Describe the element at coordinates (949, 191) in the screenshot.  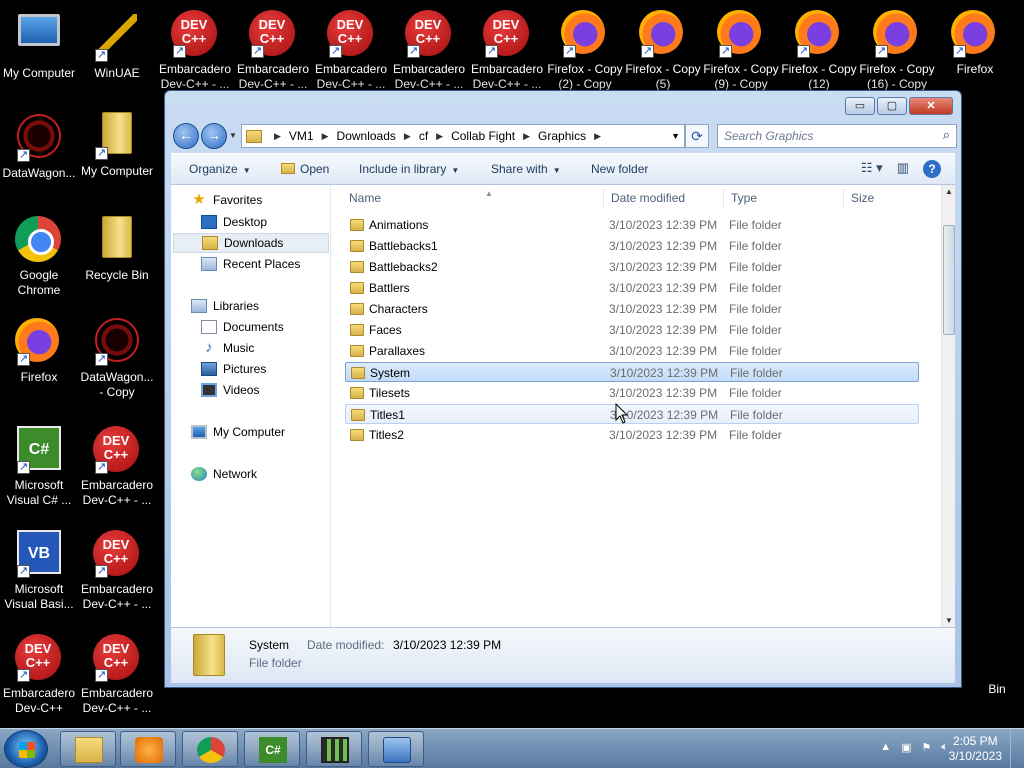
I see `scroll-up-icon: ▲` at that location.